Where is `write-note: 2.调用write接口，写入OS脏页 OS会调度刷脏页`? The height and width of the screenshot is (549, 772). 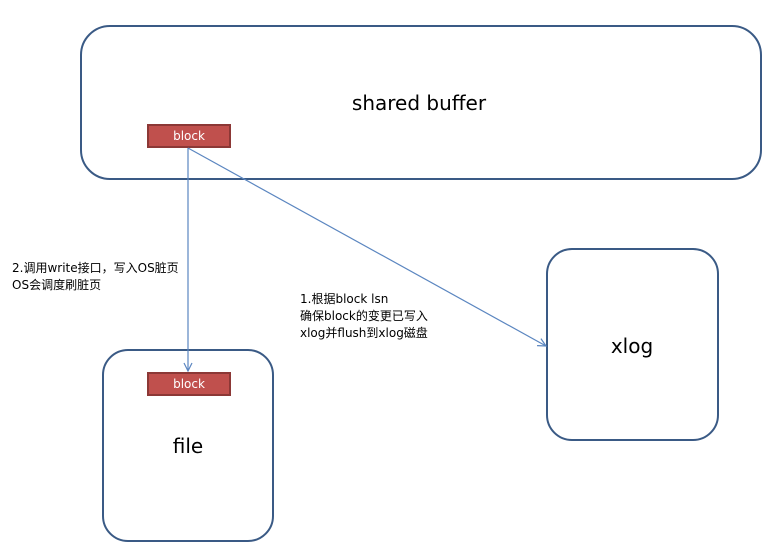
write-note: 2.调用write接口，写入OS脏页 OS会调度刷脏页 is located at coordinates (95, 277).